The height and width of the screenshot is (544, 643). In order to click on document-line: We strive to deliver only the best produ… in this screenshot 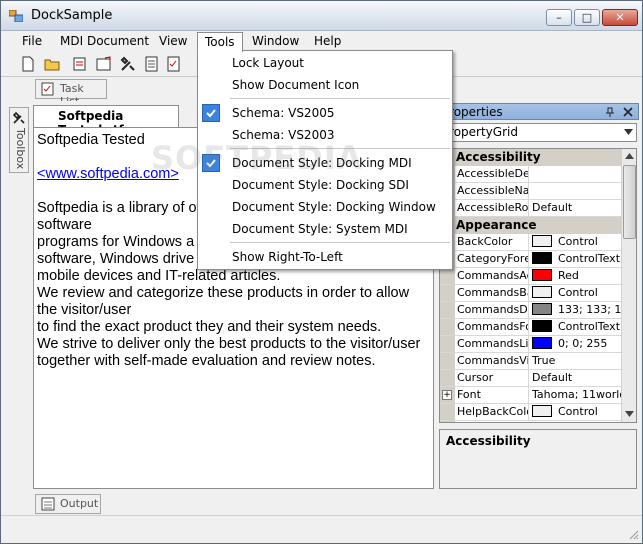, I will do `click(229, 344)`.